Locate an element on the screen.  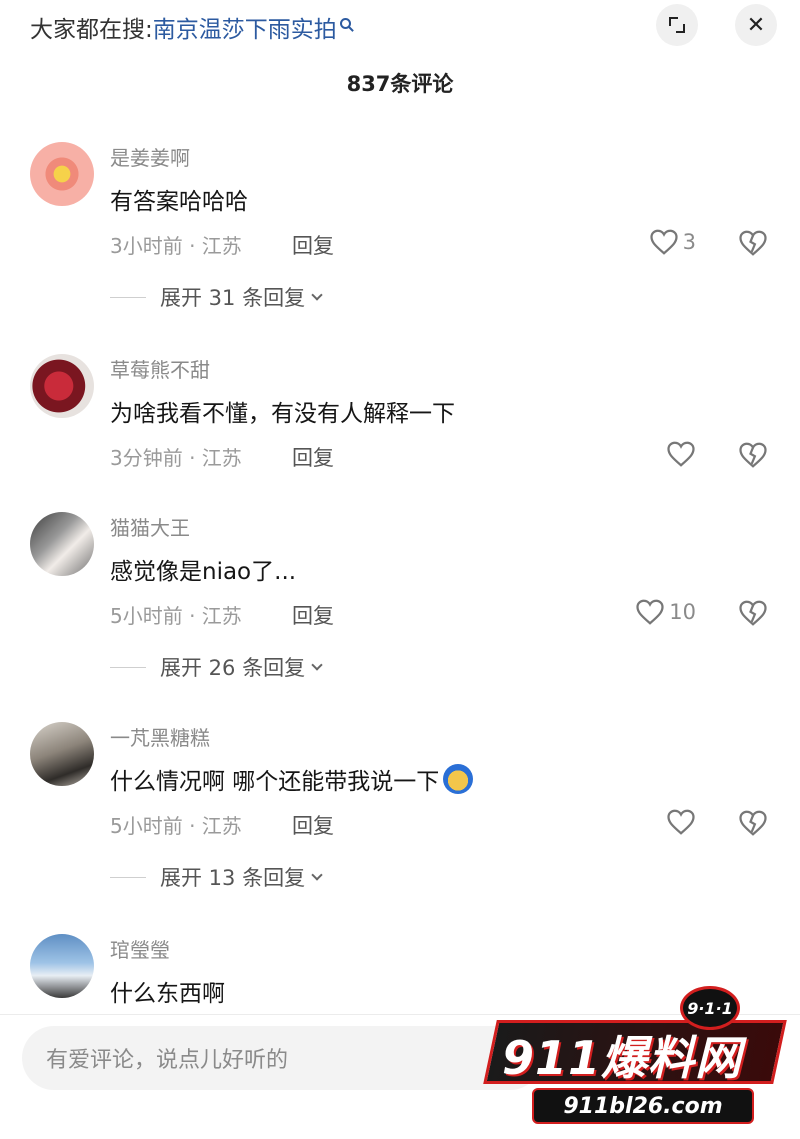
like-button: 10 is located at coordinates (665, 612).